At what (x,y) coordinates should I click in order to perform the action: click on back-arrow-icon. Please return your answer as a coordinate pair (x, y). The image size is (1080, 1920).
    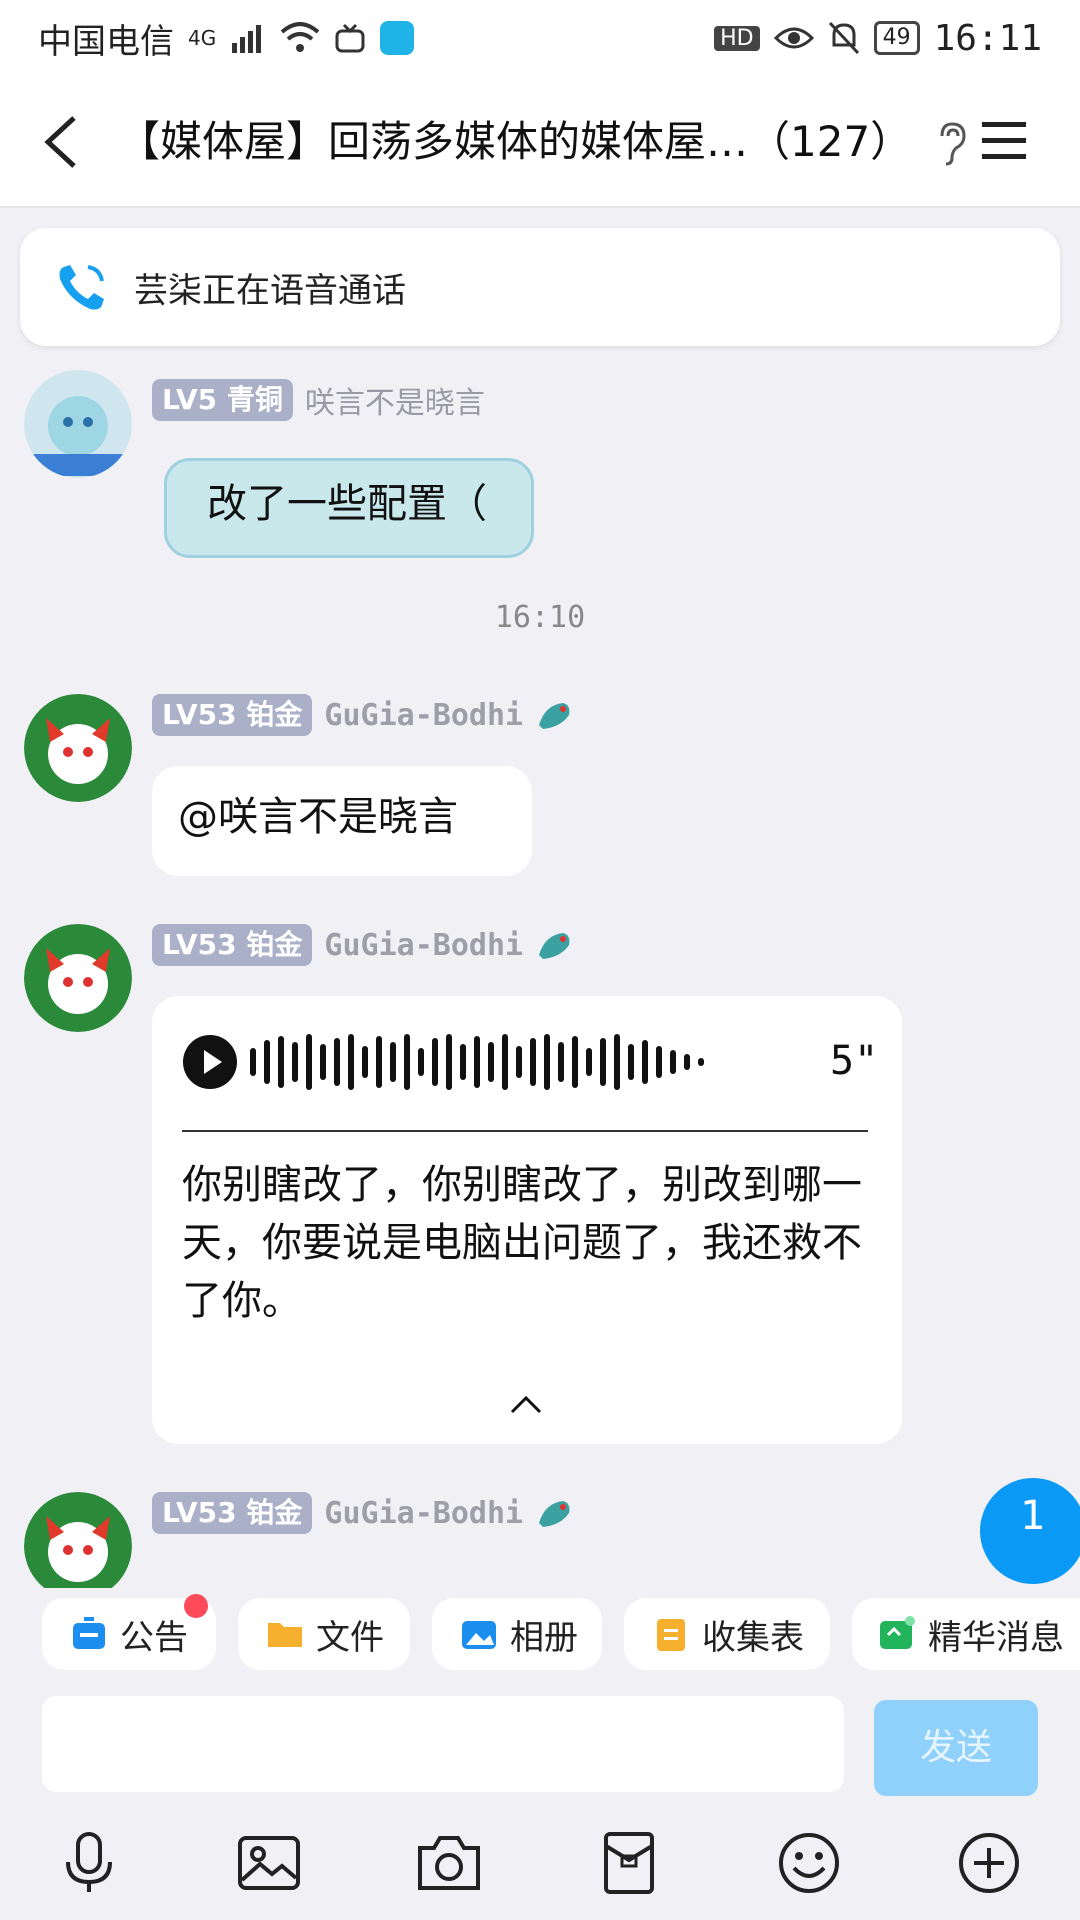
    Looking at the image, I should click on (65, 142).